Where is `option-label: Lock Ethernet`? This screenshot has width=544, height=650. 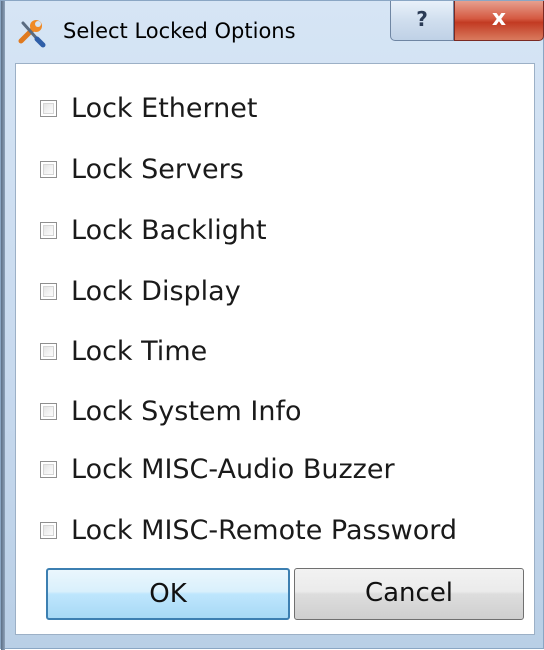 option-label: Lock Ethernet is located at coordinates (164, 108).